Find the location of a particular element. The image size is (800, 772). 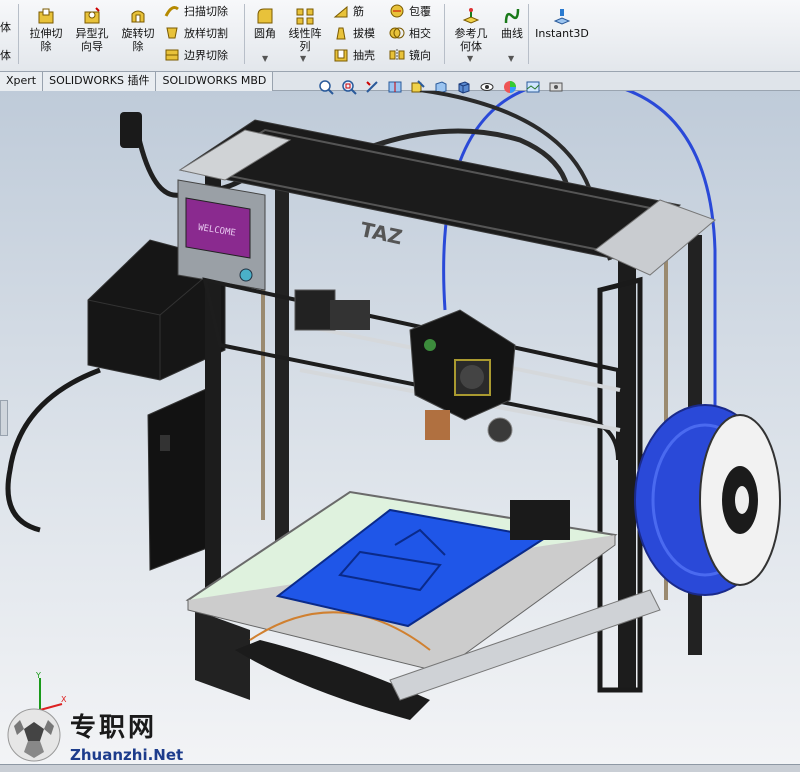

extrude-cut-icon is located at coordinates (46, 16).